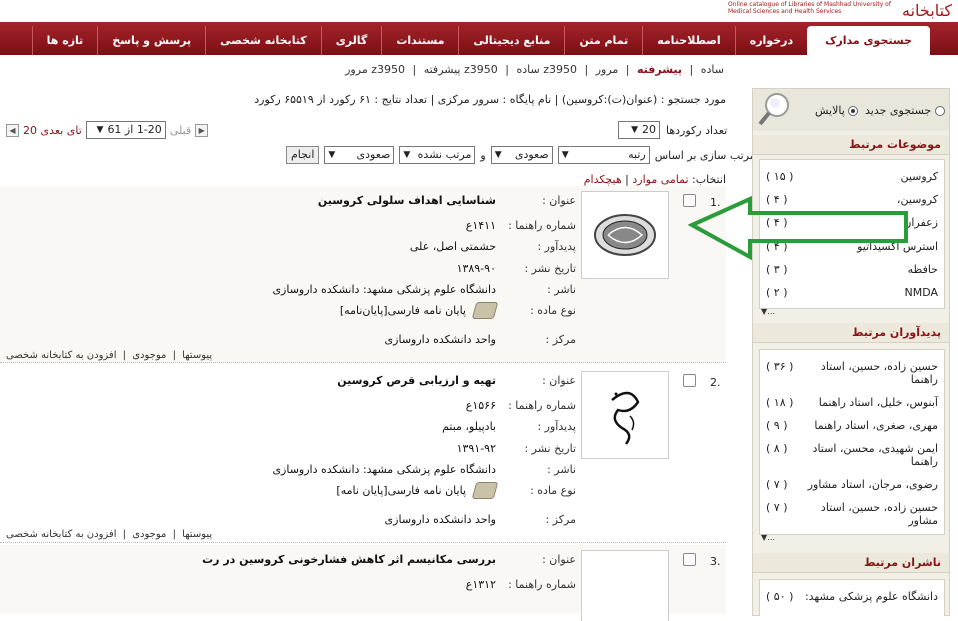 This screenshot has height=621, width=958. What do you see at coordinates (770, 40) in the screenshot?
I see `nav-tab-browse: درخواره` at bounding box center [770, 40].